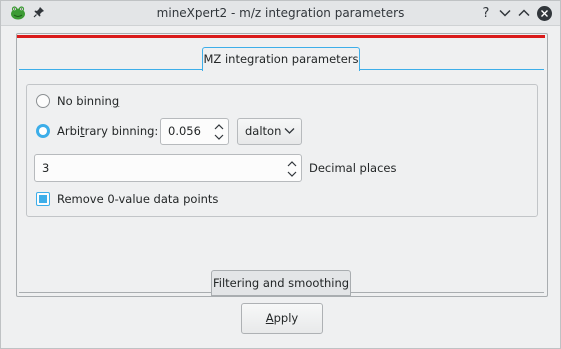 Image resolution: width=561 pixels, height=349 pixels. What do you see at coordinates (43, 101) in the screenshot?
I see `no-binning-radio` at bounding box center [43, 101].